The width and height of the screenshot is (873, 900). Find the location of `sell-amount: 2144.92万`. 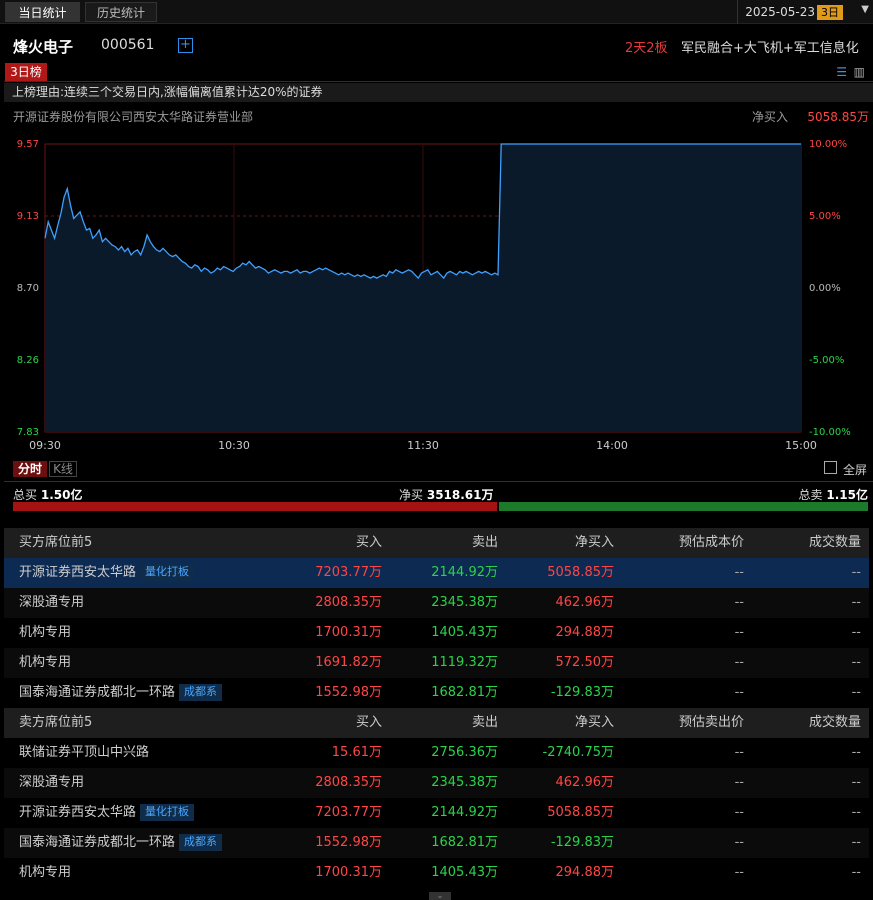

sell-amount: 2144.92万 is located at coordinates (464, 812).